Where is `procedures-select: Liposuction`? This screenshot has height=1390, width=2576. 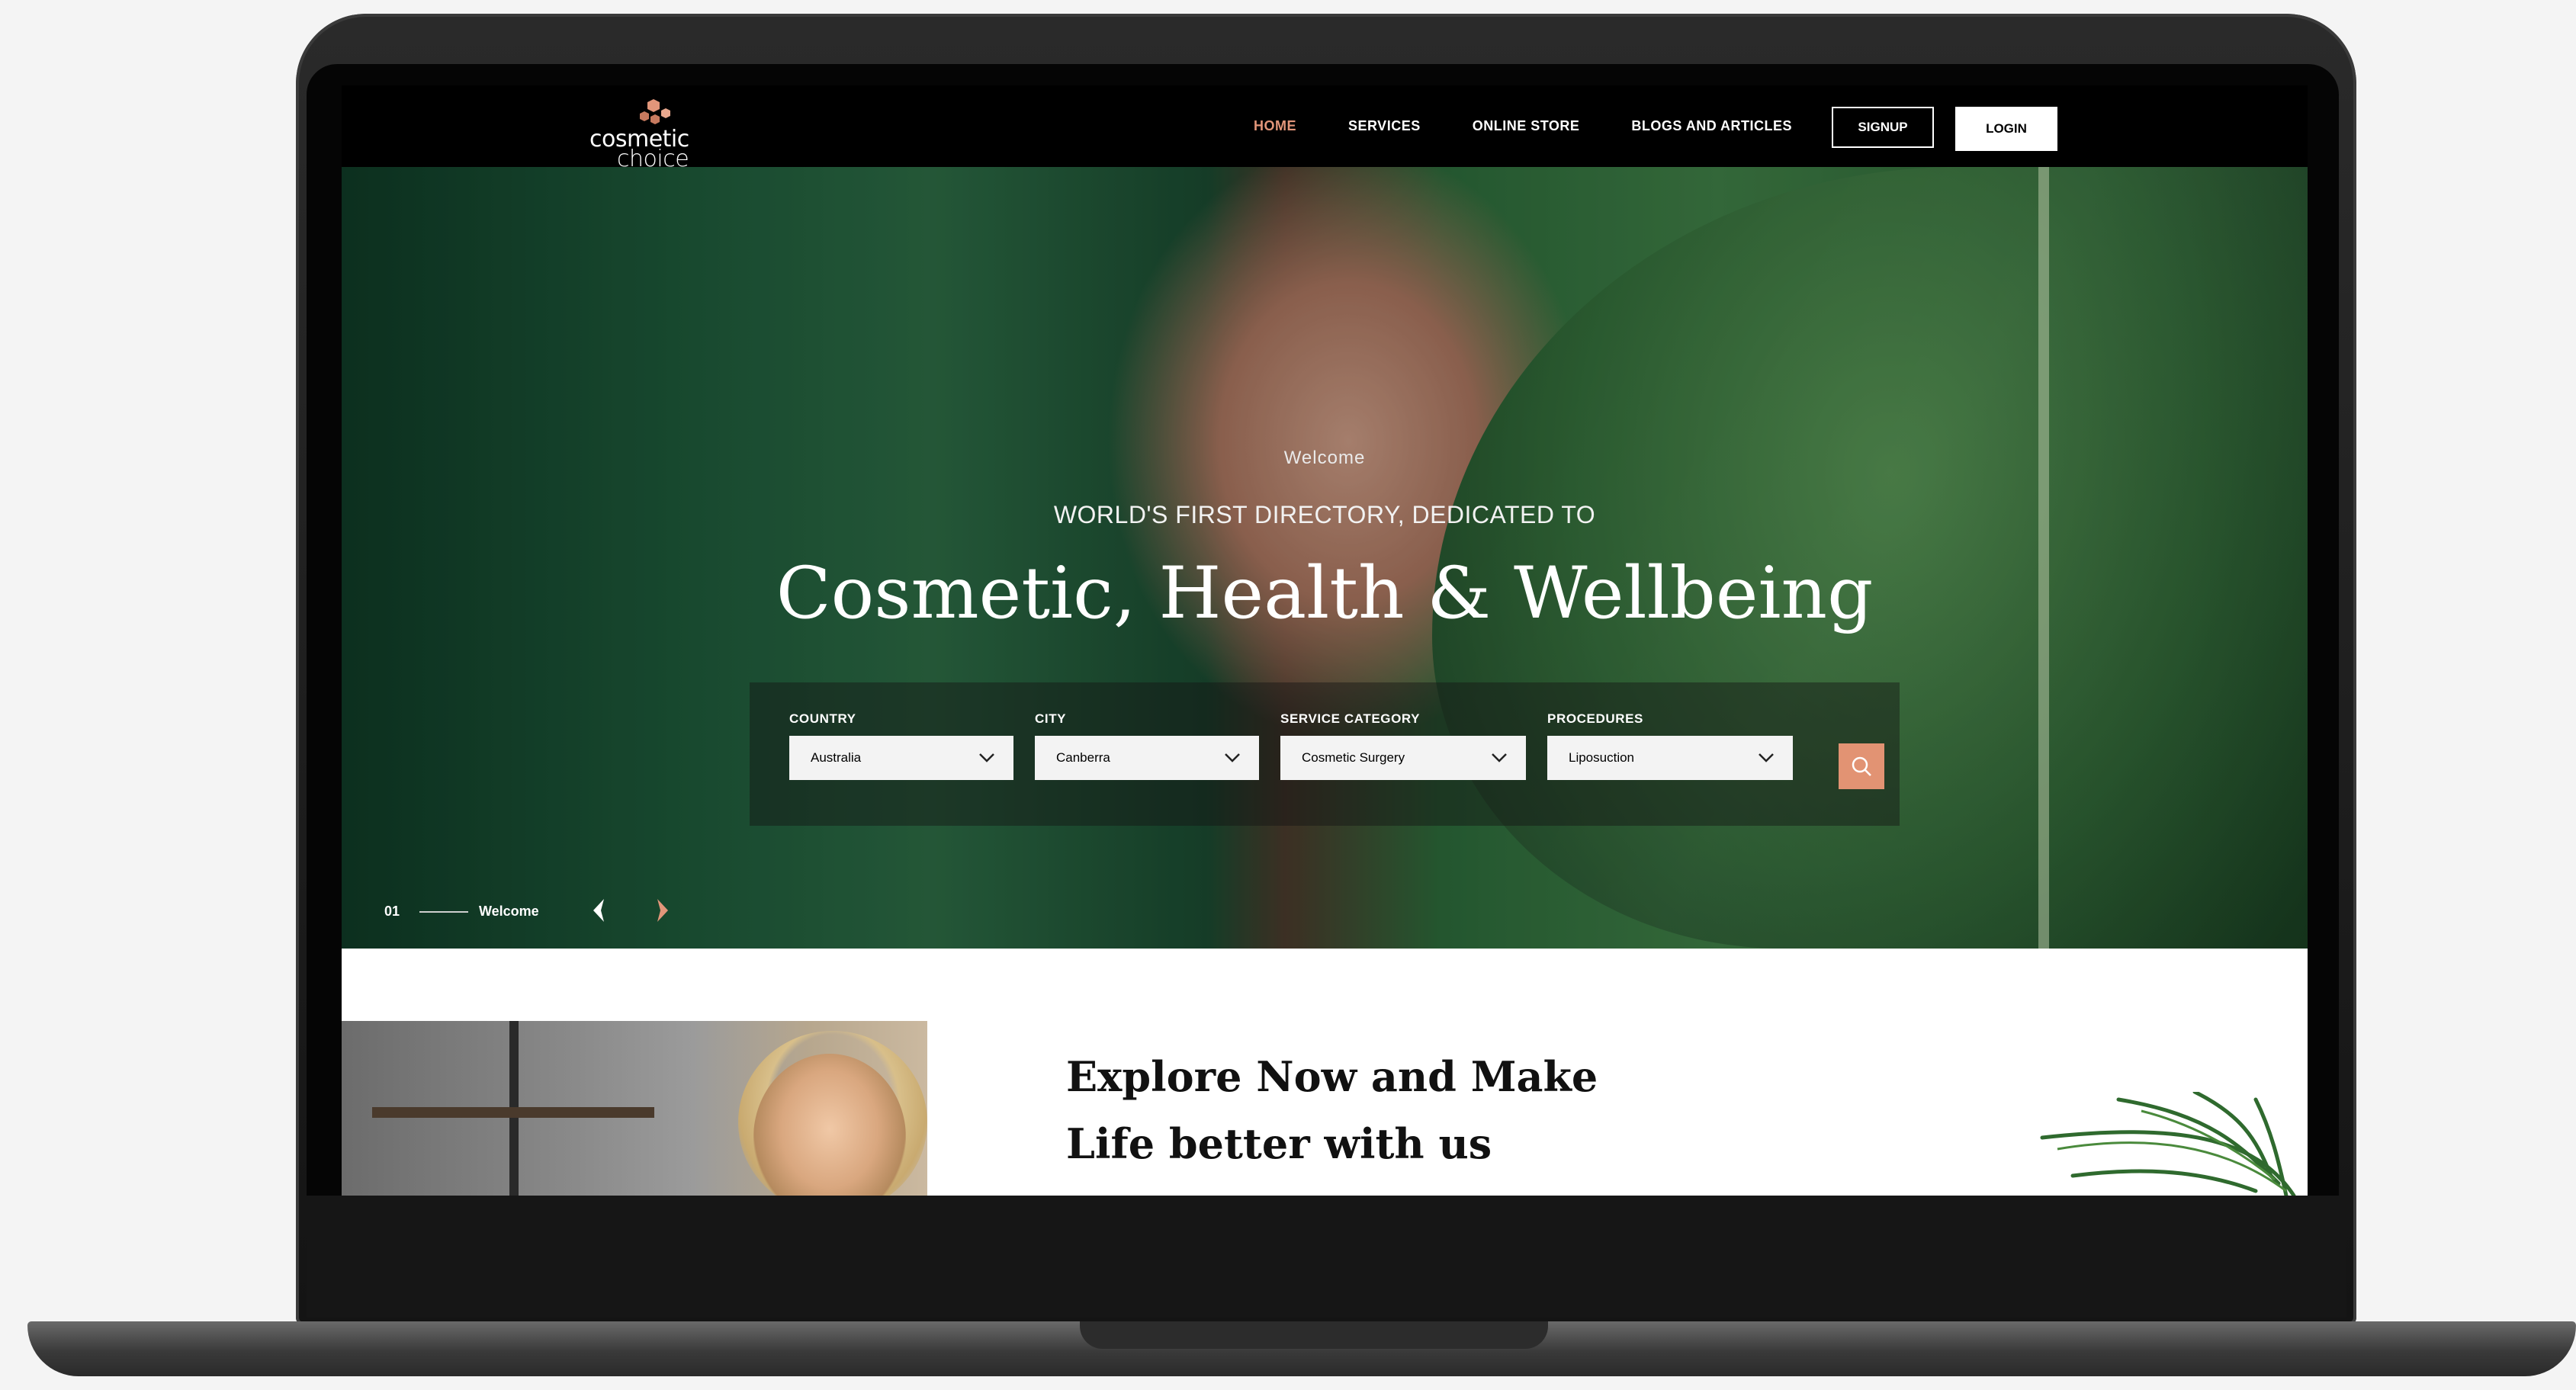 procedures-select: Liposuction is located at coordinates (1670, 758).